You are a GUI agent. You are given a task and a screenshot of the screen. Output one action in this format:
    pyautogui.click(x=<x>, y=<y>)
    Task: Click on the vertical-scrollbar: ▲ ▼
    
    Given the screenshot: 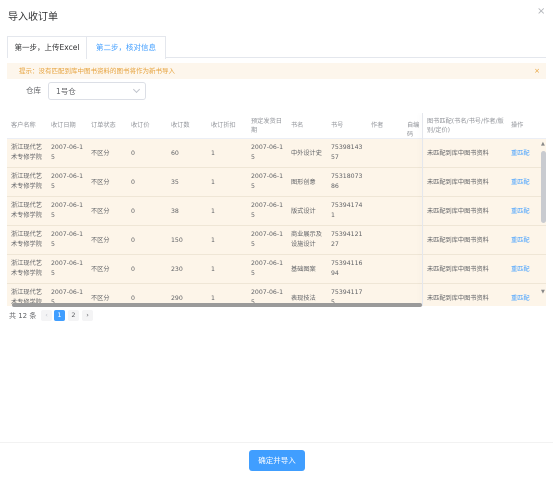 What is the action you would take?
    pyautogui.click(x=543, y=219)
    